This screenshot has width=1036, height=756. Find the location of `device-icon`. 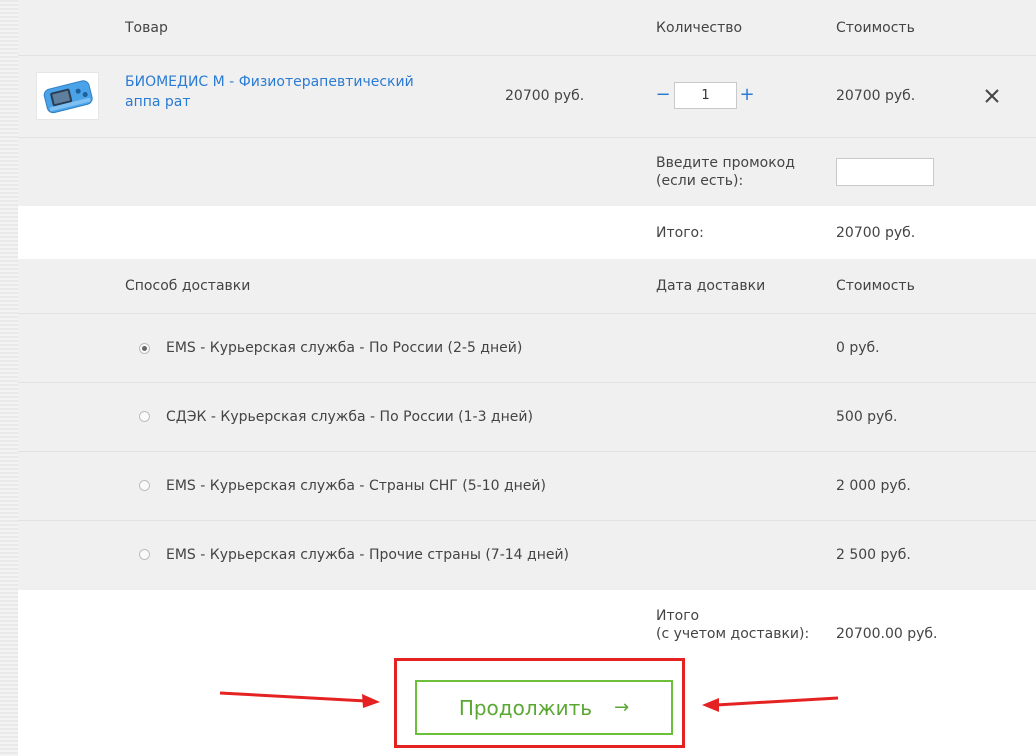

device-icon is located at coordinates (68, 97).